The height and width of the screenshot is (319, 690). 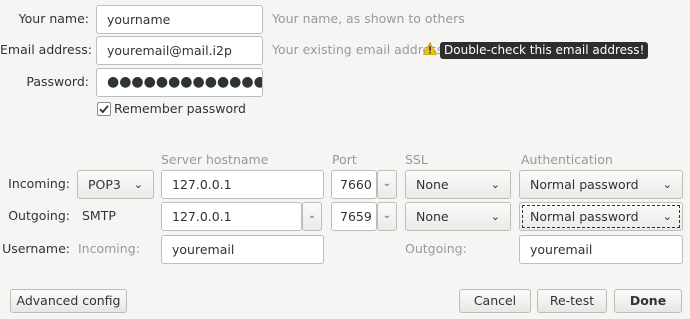 What do you see at coordinates (312, 216) in the screenshot?
I see `outgoing-hostname-dropdown-icon: ⌄` at bounding box center [312, 216].